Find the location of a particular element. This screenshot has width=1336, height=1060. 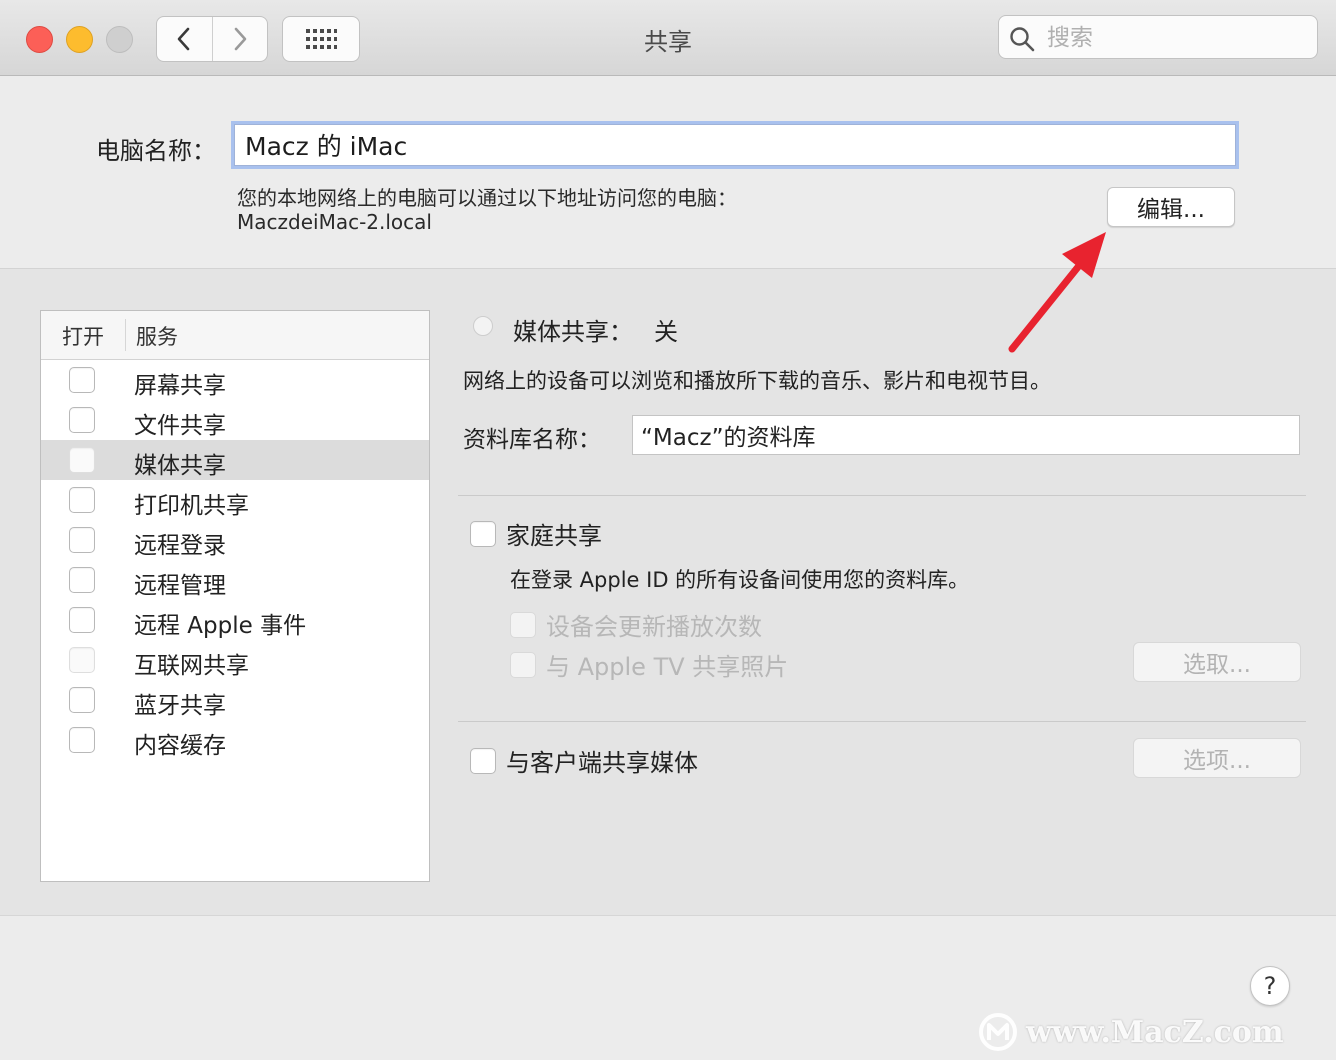

media-sharing-description: 网络上的设备可以浏览和播放所下载的音乐、影片和电视节目。 is located at coordinates (757, 381).